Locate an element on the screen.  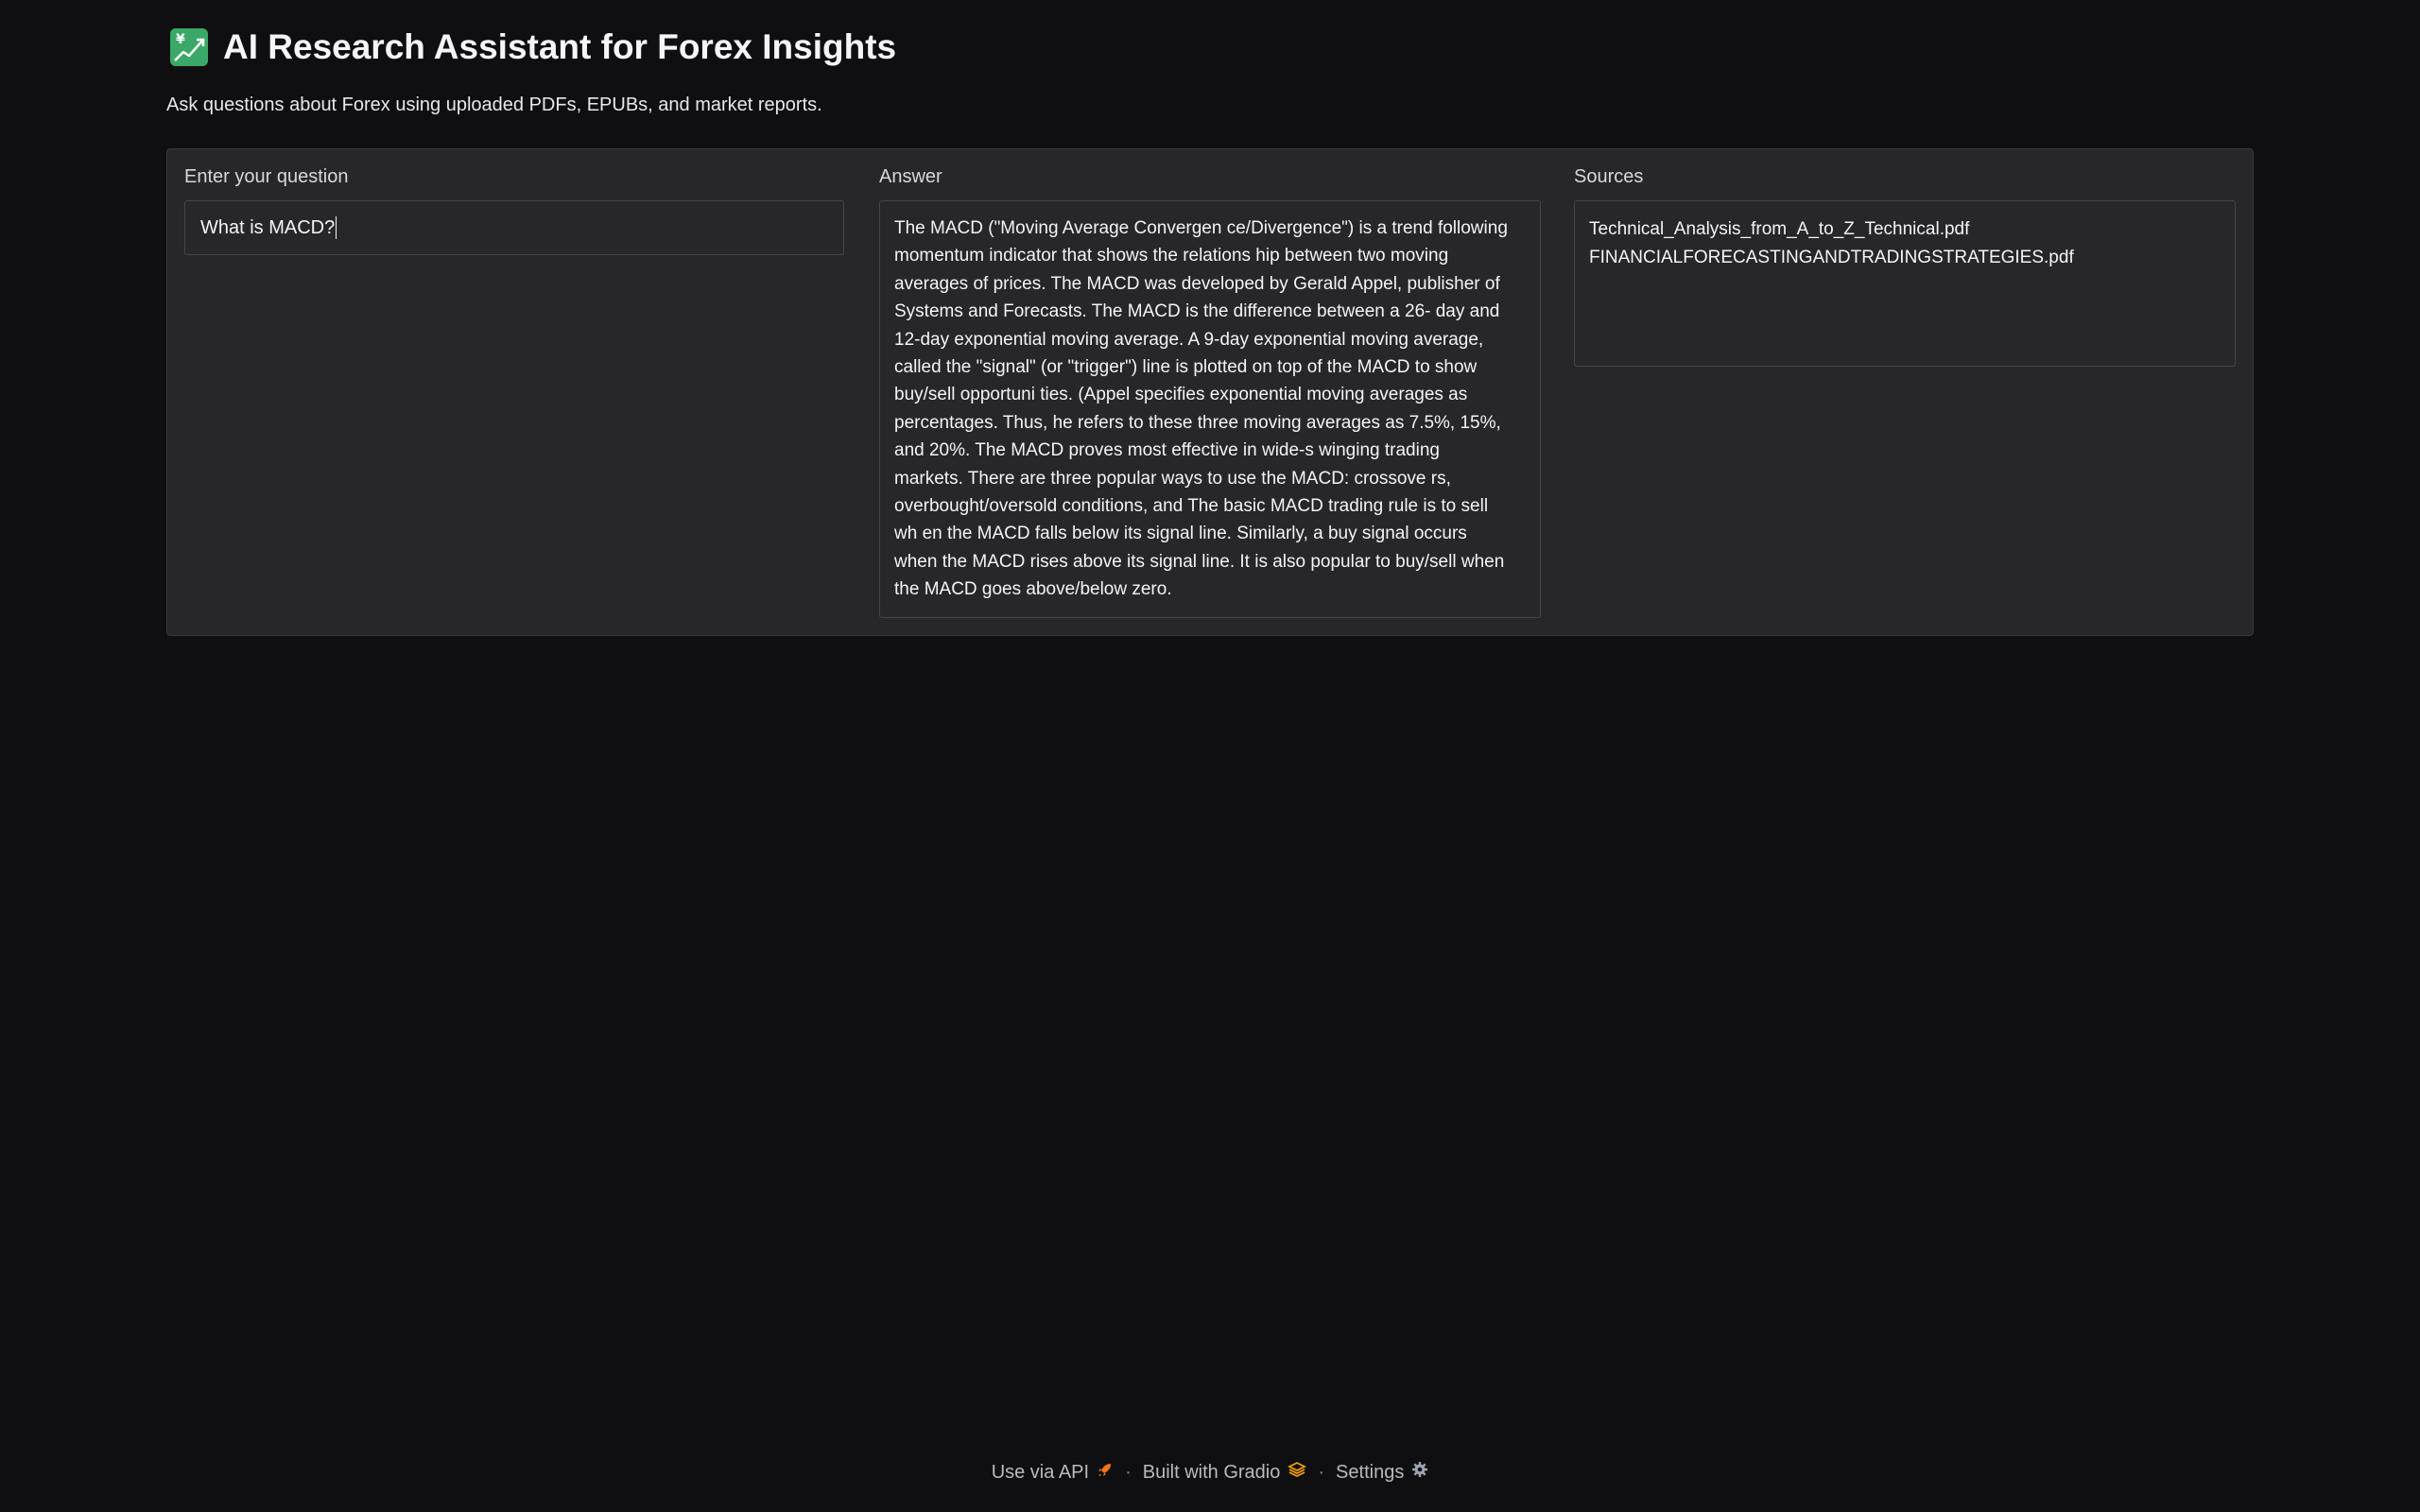
question-input: What is MACD? is located at coordinates (514, 227).